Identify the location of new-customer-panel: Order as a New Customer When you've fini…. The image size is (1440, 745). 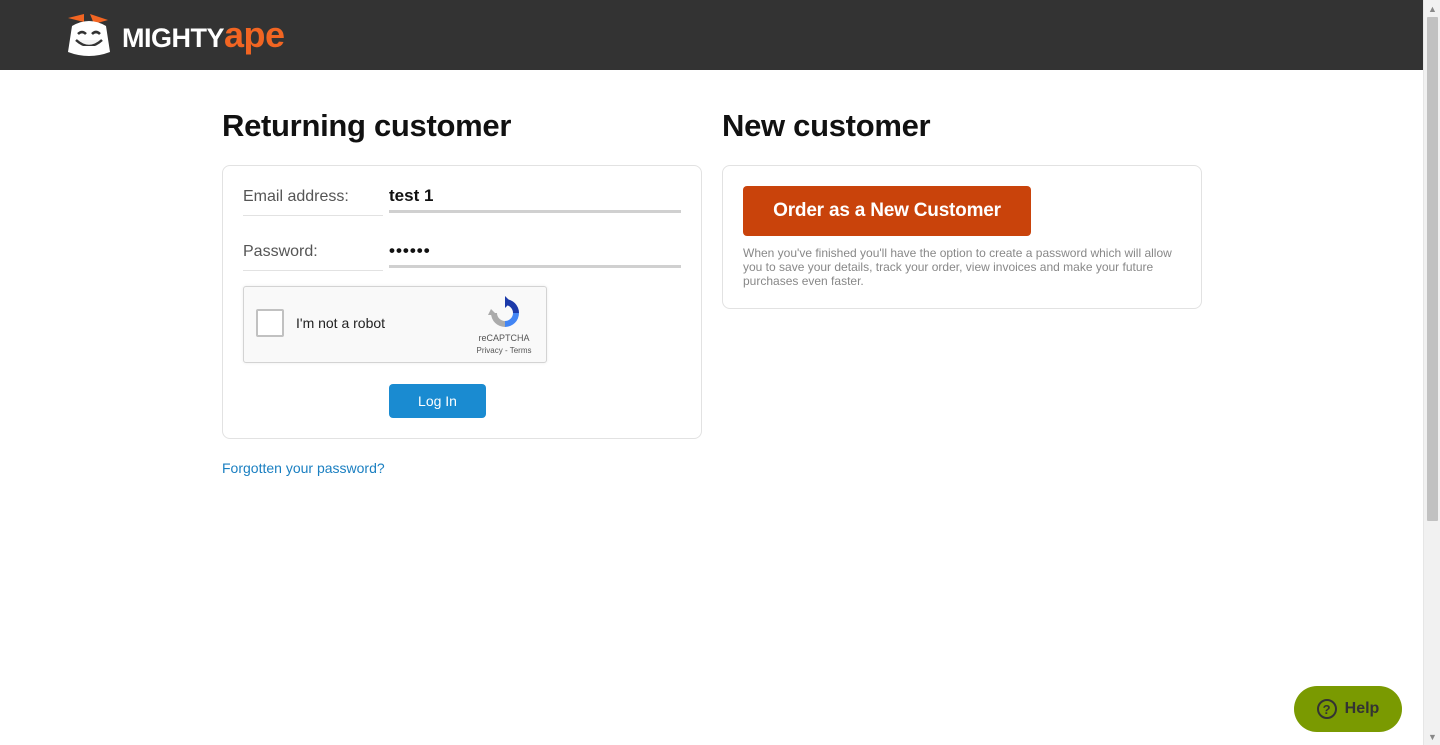
(962, 237).